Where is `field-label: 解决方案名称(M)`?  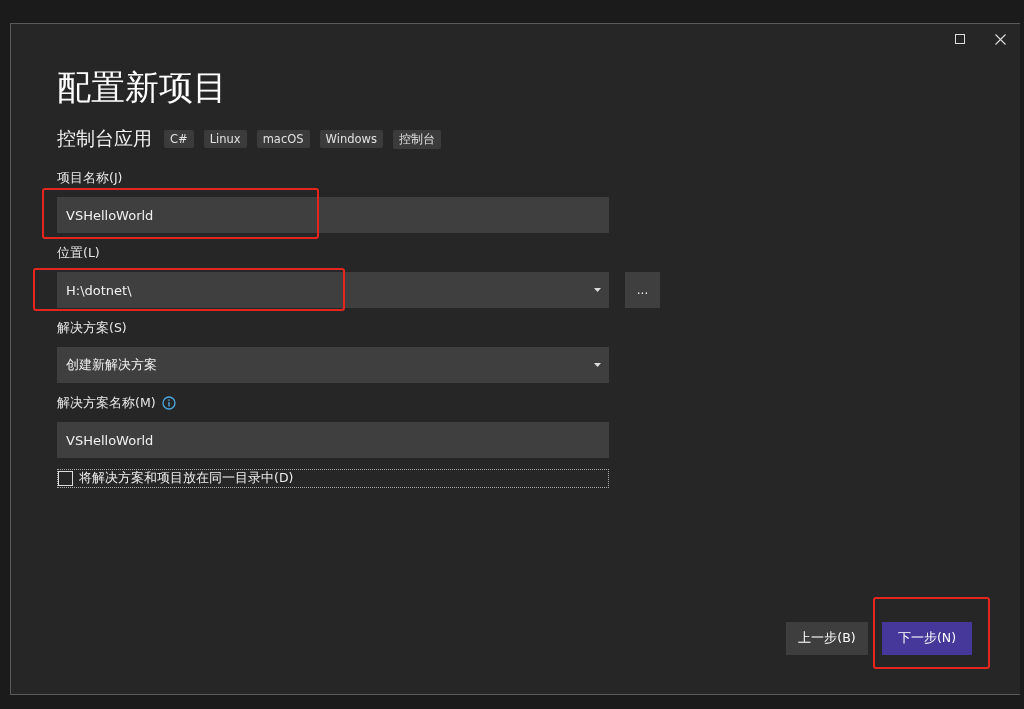 field-label: 解决方案名称(M) is located at coordinates (106, 403).